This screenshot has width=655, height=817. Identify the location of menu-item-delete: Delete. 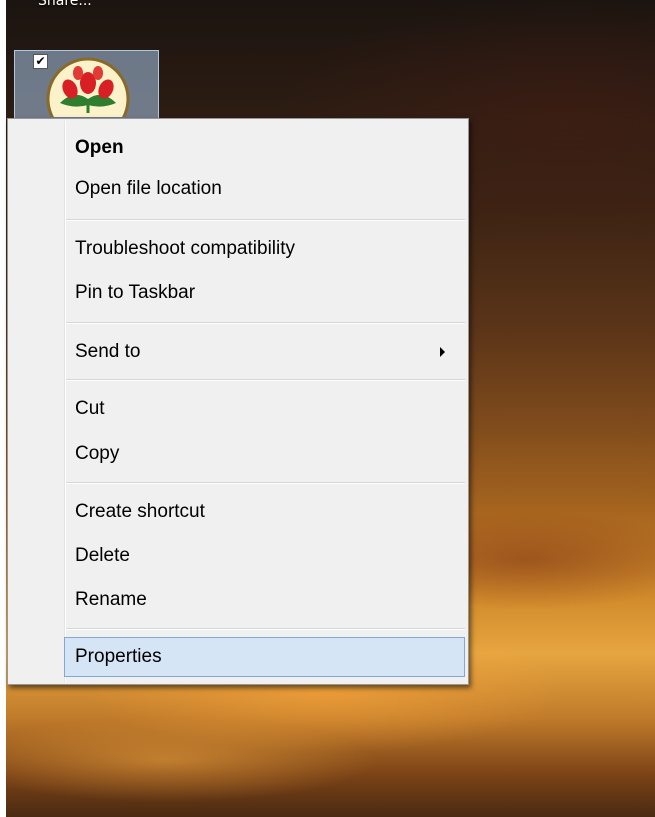
(238, 556).